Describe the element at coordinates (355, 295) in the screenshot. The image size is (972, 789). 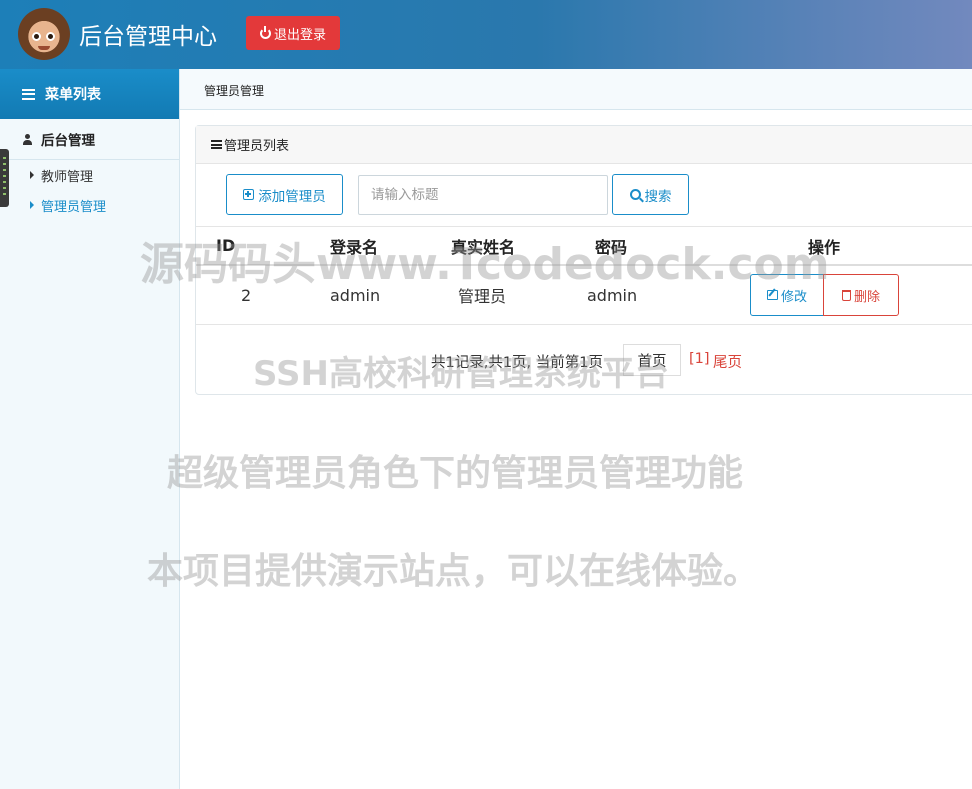
I see `cell-login: admin` at that location.